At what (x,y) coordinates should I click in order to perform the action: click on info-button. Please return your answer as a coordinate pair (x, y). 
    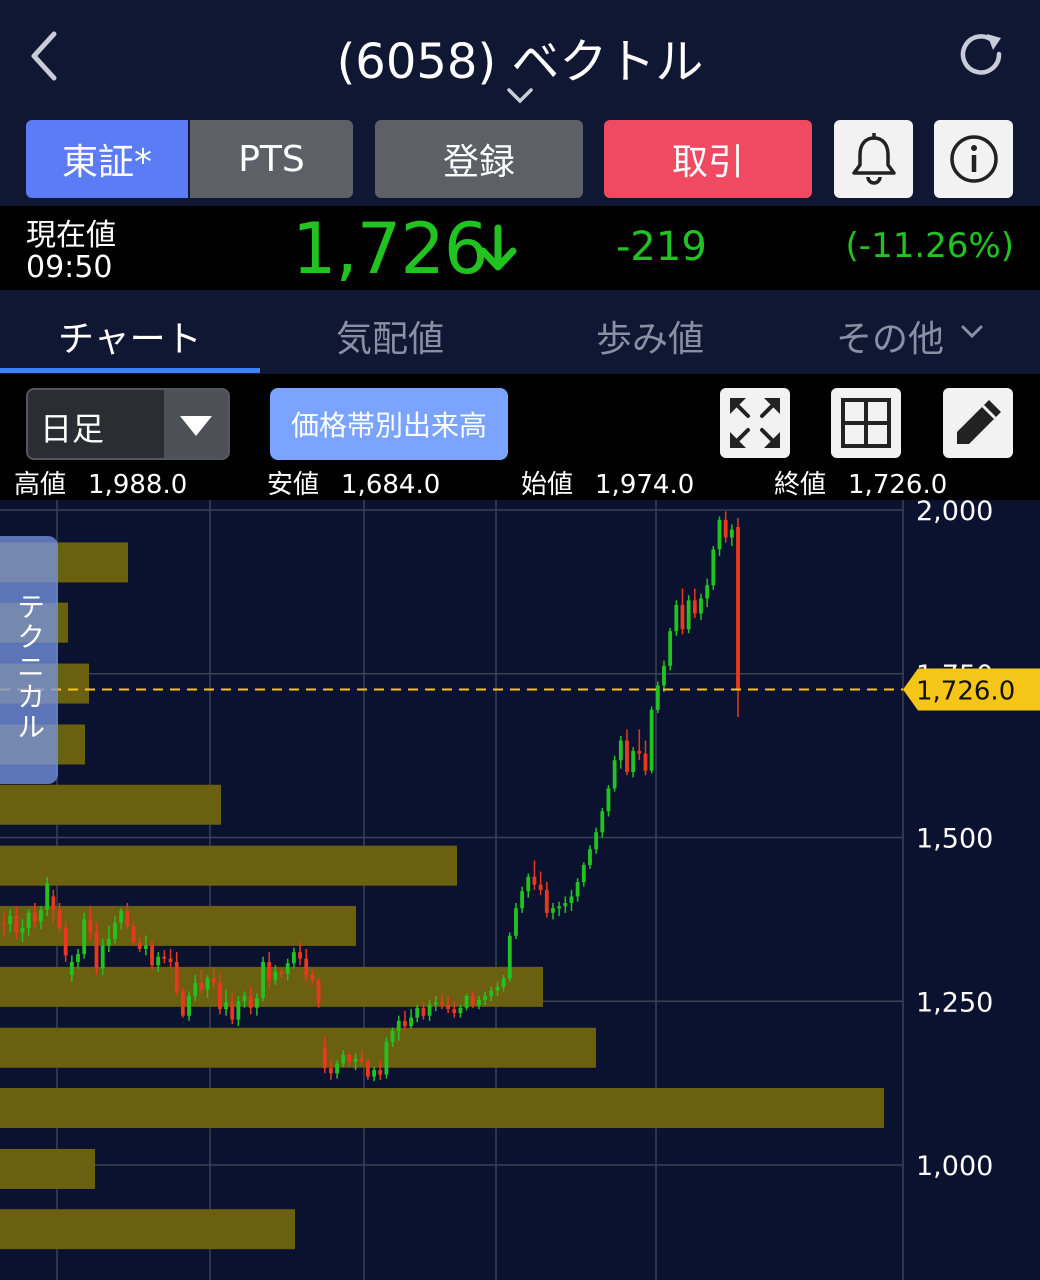
    Looking at the image, I should click on (973, 159).